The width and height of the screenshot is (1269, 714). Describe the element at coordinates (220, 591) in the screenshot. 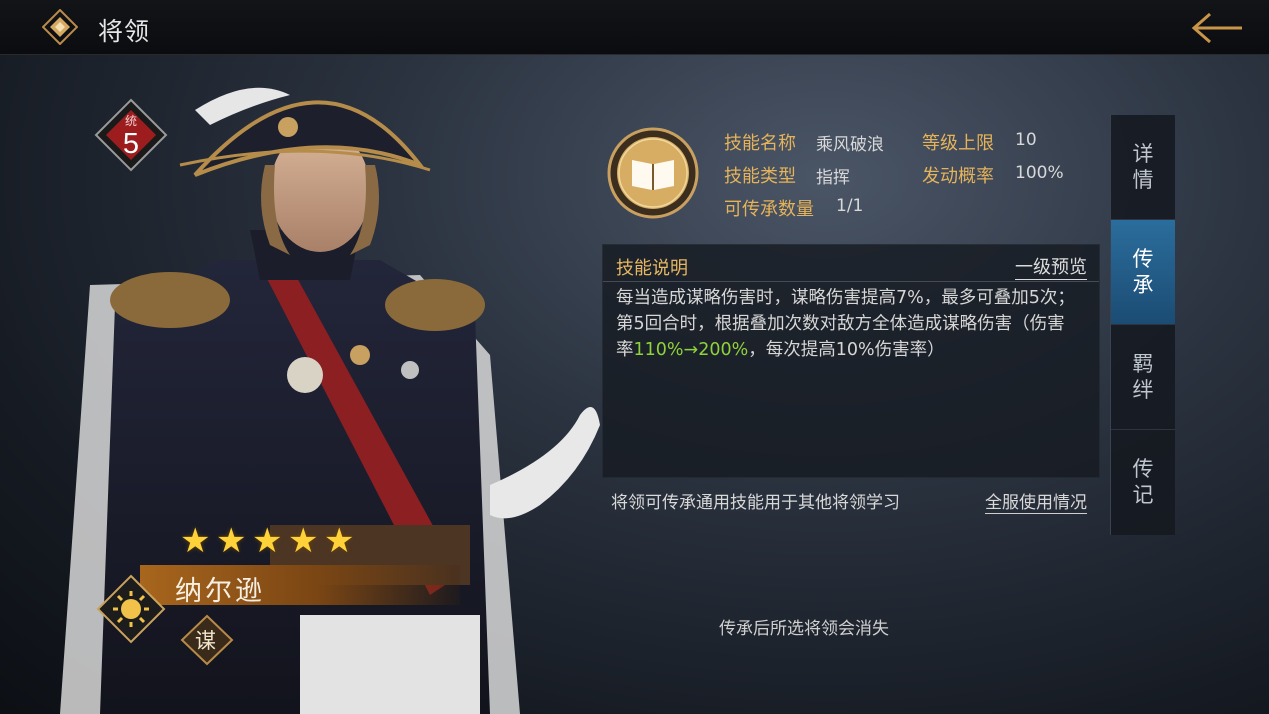

I see `hero-name: 纳尔逊` at that location.